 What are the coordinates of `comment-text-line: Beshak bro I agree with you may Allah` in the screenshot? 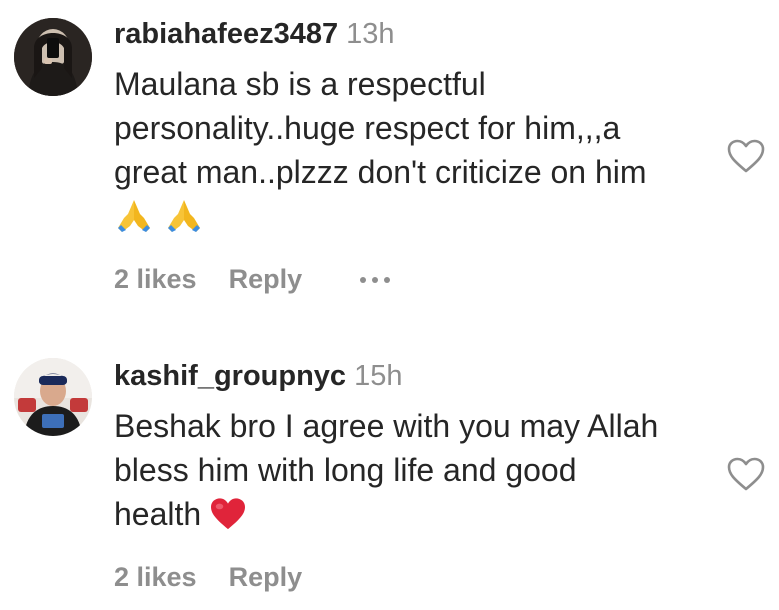 It's located at (386, 426).